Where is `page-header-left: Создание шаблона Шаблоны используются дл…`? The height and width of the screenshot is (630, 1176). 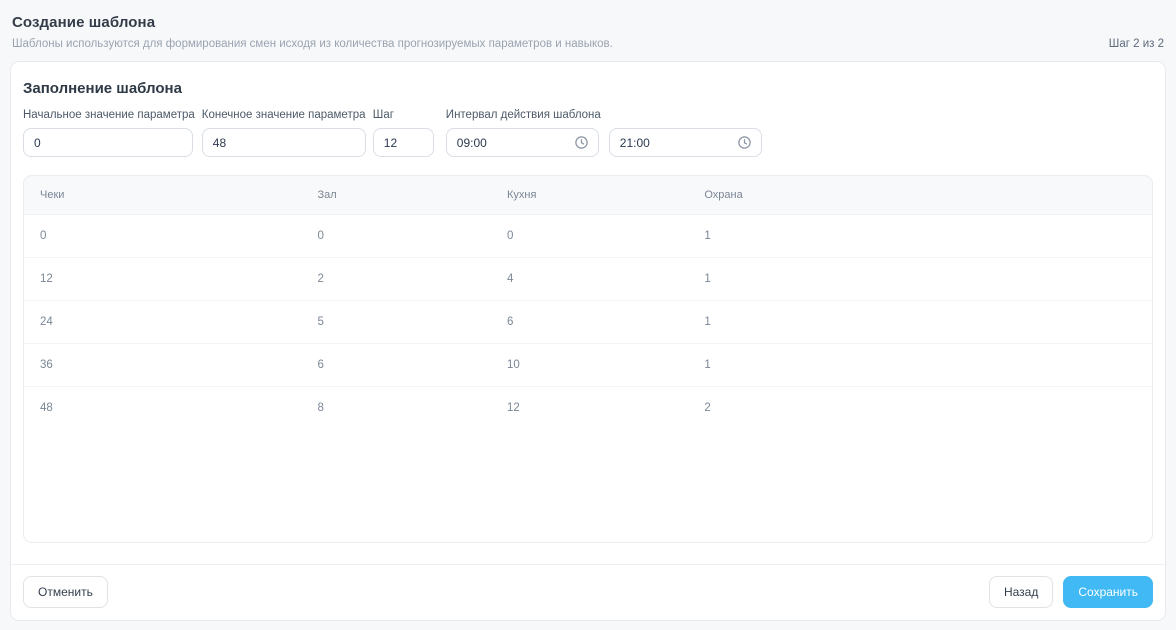 page-header-left: Создание шаблона Шаблоны используются дл… is located at coordinates (312, 32).